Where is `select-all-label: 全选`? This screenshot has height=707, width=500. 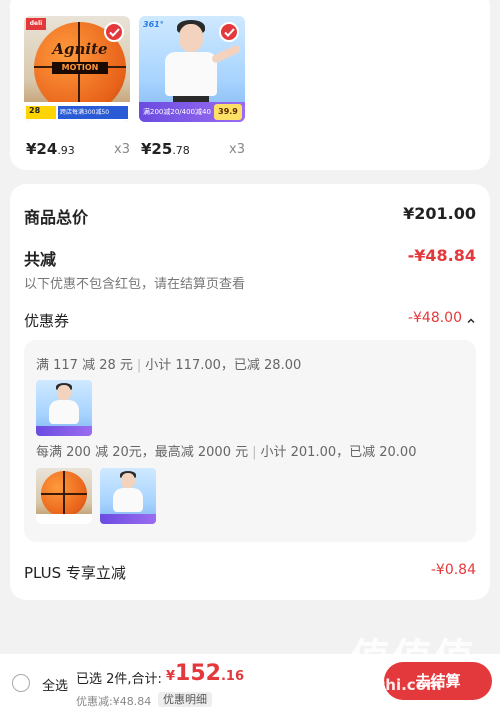 select-all-label: 全选 is located at coordinates (55, 684).